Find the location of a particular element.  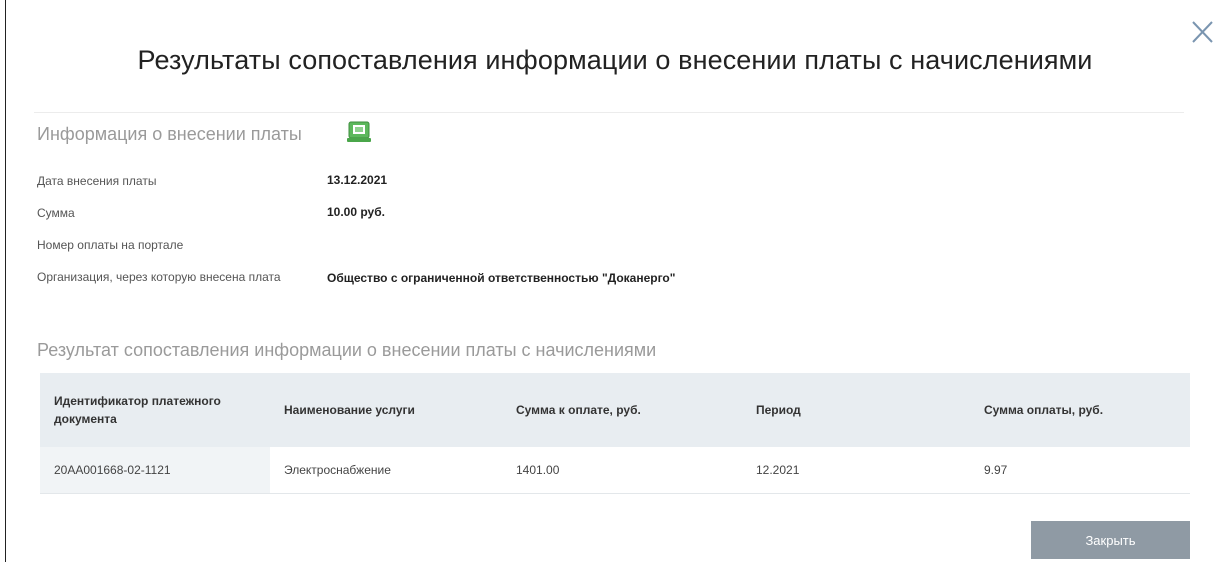

column-header-amount-paid: Сумма оплаты, руб. is located at coordinates (1080, 410).